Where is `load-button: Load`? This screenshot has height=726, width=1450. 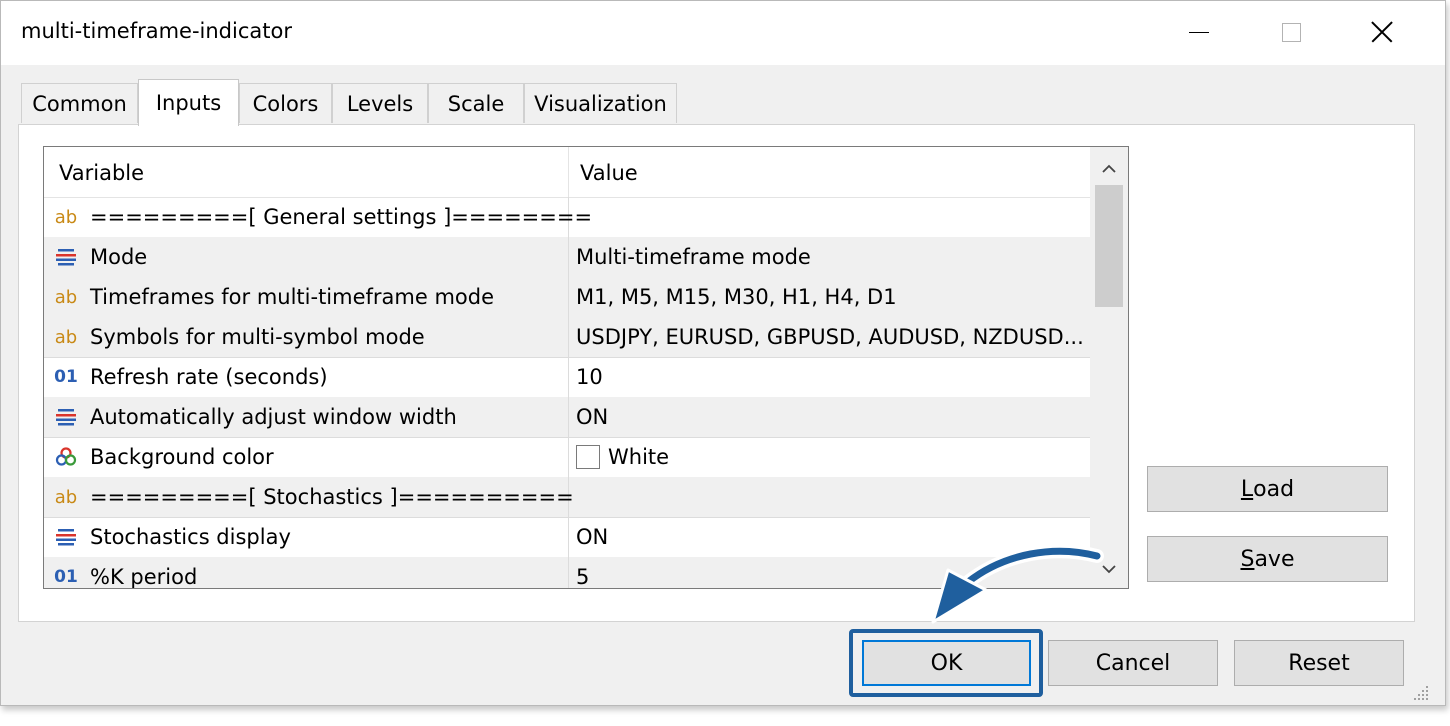 load-button: Load is located at coordinates (1267, 489).